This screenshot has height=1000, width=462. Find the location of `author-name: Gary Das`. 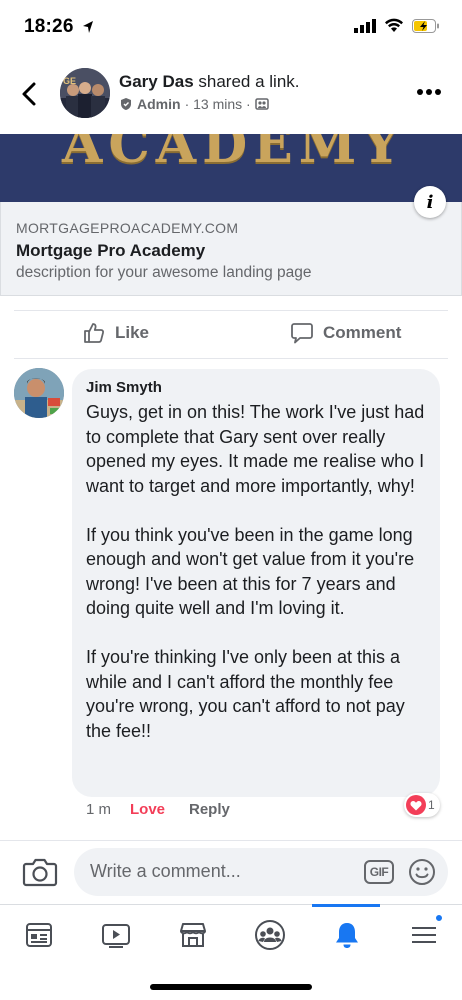

author-name: Gary Das is located at coordinates (156, 81).